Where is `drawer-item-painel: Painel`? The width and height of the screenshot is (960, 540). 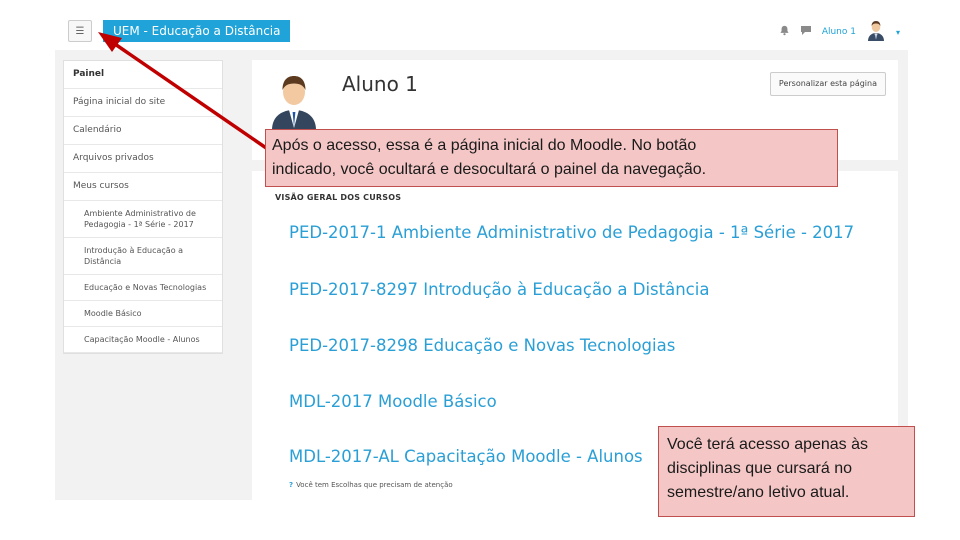 drawer-item-painel: Painel is located at coordinates (143, 75).